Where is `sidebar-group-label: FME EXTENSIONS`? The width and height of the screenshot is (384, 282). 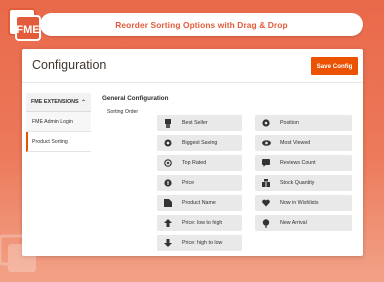 sidebar-group-label: FME EXTENSIONS is located at coordinates (55, 102).